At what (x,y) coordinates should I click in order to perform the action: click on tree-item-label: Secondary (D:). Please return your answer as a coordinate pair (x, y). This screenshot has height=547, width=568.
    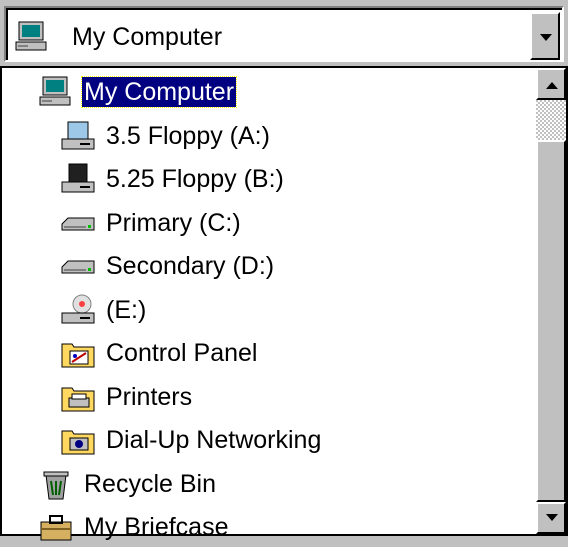
    Looking at the image, I should click on (190, 266).